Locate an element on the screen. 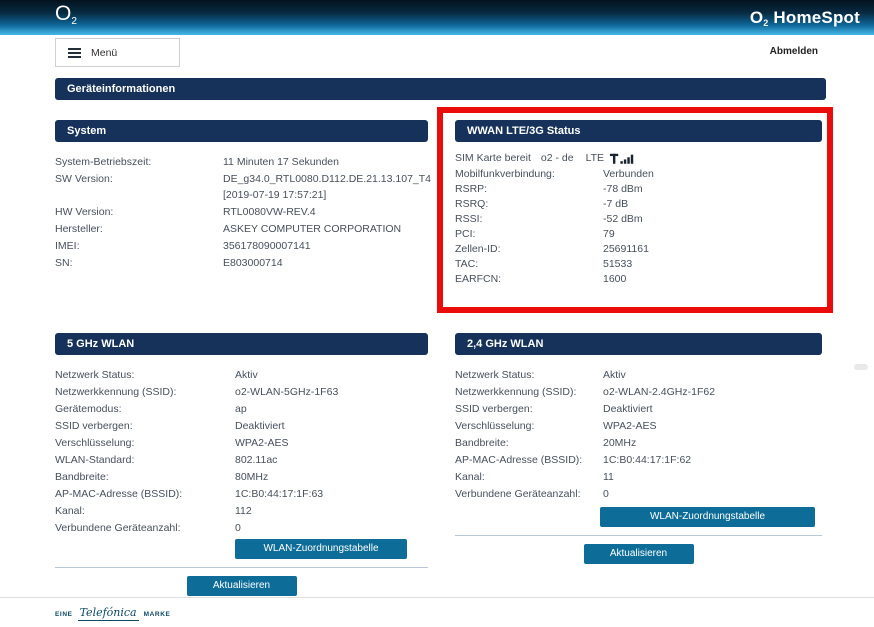 The height and width of the screenshot is (627, 874). o2-logo-subscript: 2 is located at coordinates (74, 21).